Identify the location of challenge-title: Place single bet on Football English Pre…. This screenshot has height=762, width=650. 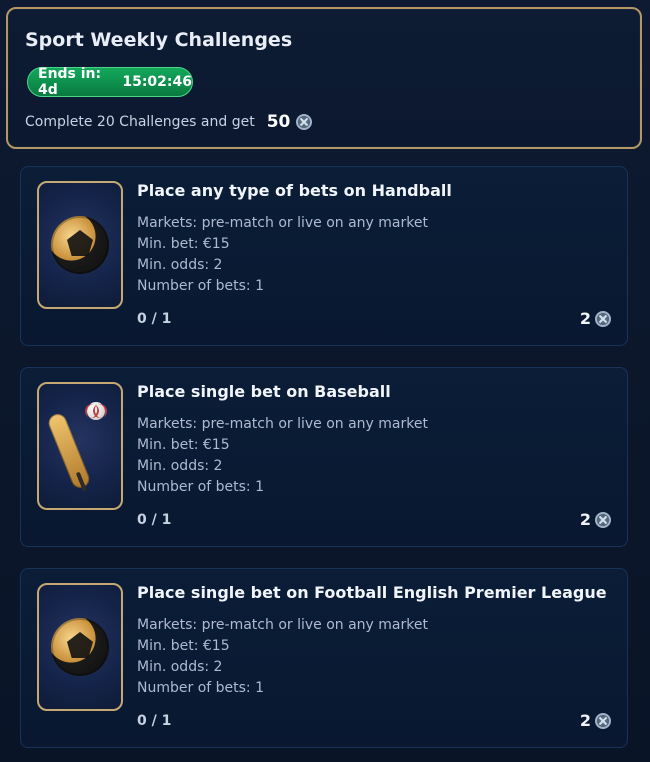
(372, 592).